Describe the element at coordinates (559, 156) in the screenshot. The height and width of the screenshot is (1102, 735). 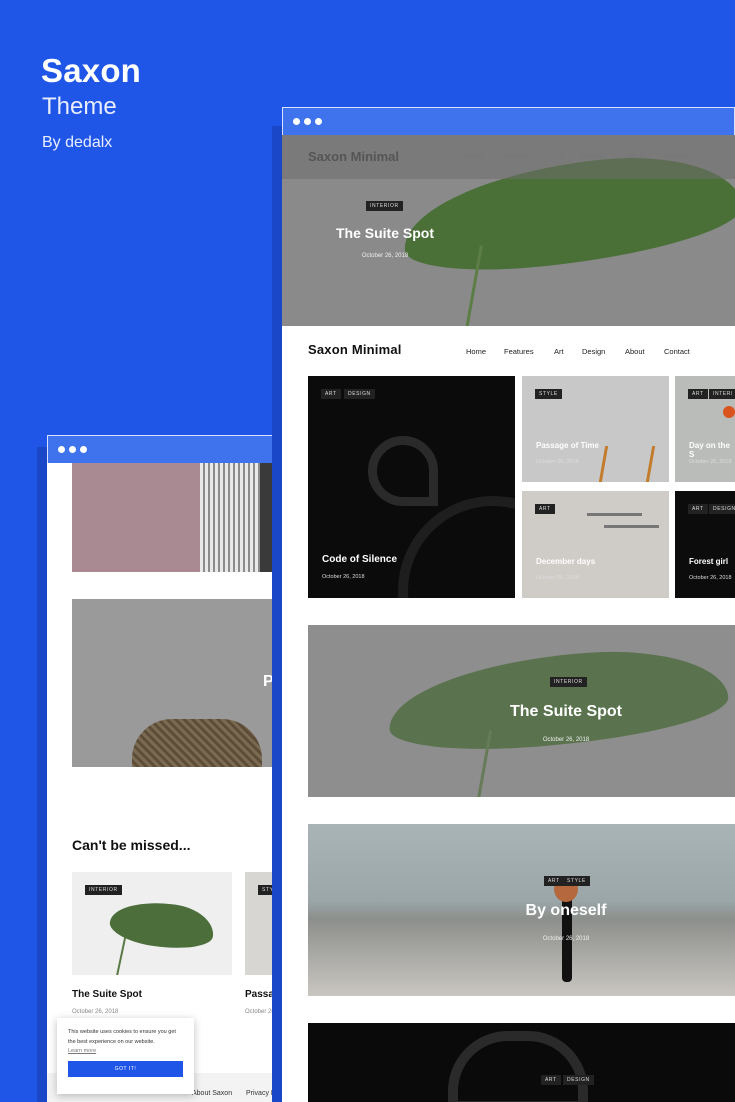
I see `hero-nav-art: Art` at that location.